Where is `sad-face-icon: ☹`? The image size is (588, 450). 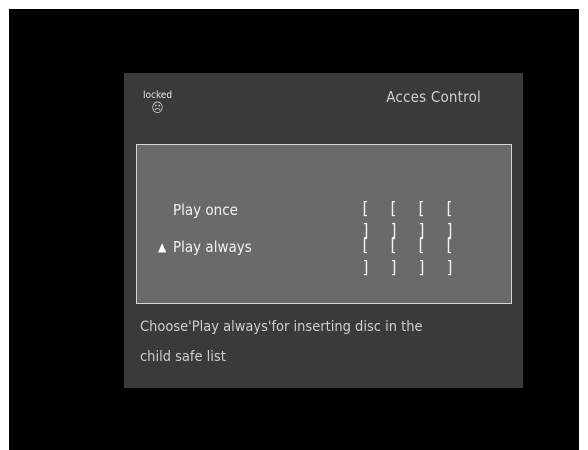
sad-face-icon: ☹ is located at coordinates (157, 108).